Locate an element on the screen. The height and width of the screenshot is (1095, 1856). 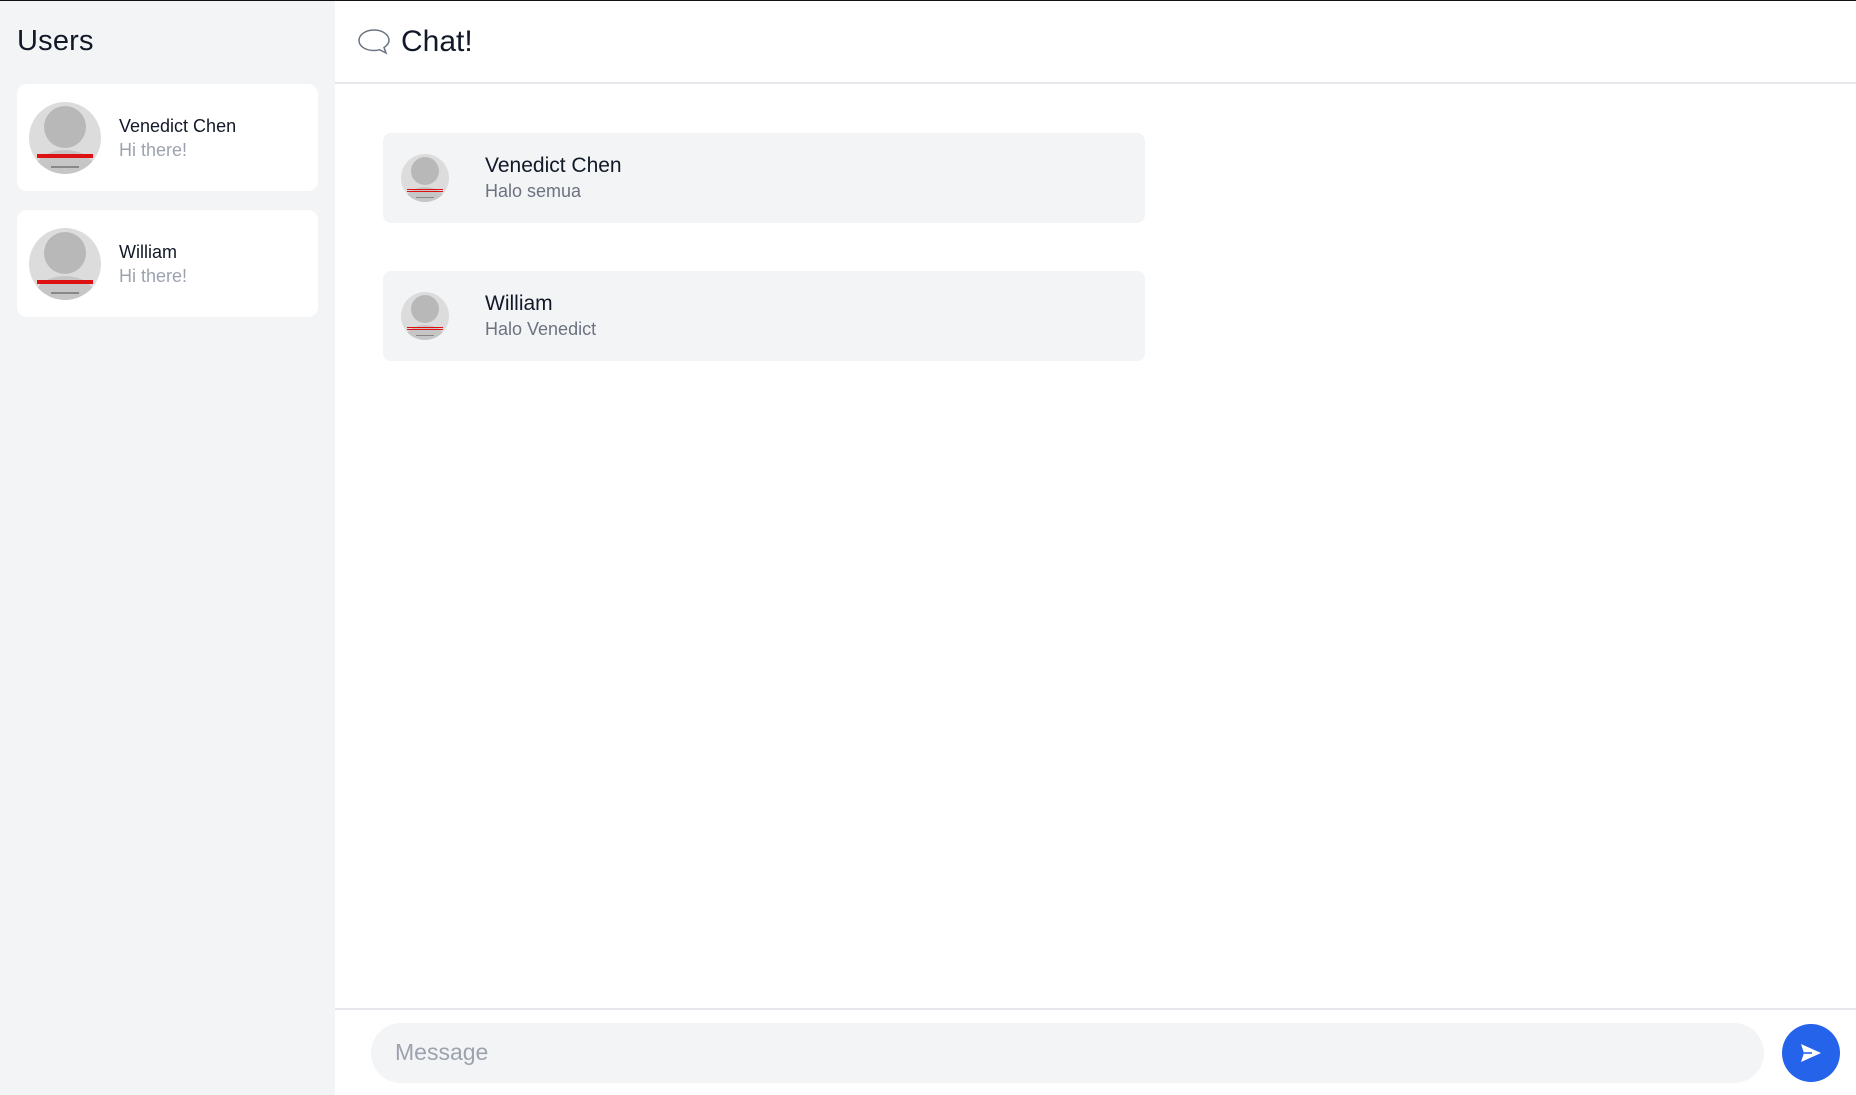
chat-title: Chat! is located at coordinates (437, 41).